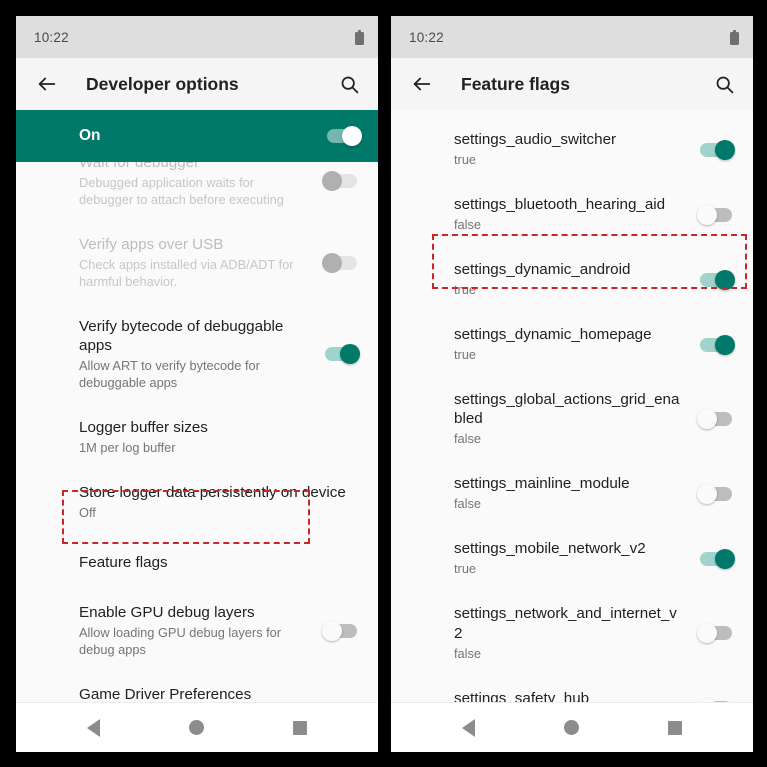  I want to click on list-item-title: Verify apps over USB, so click(151, 244).